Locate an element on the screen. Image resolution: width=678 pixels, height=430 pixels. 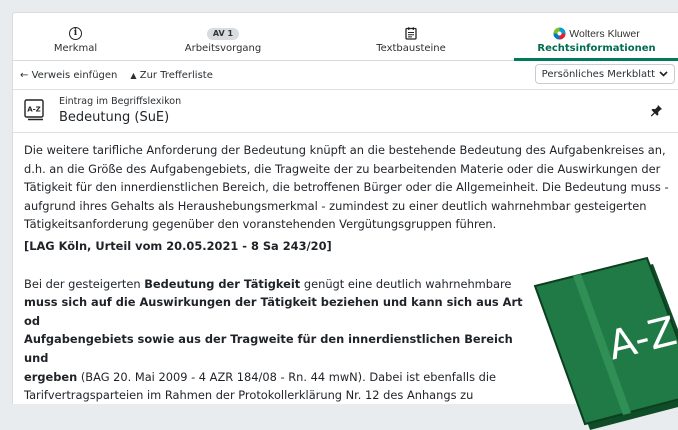
tab-rechtsinformationen: Wolters Kluwer Rechtsinformationen is located at coordinates (596, 37).